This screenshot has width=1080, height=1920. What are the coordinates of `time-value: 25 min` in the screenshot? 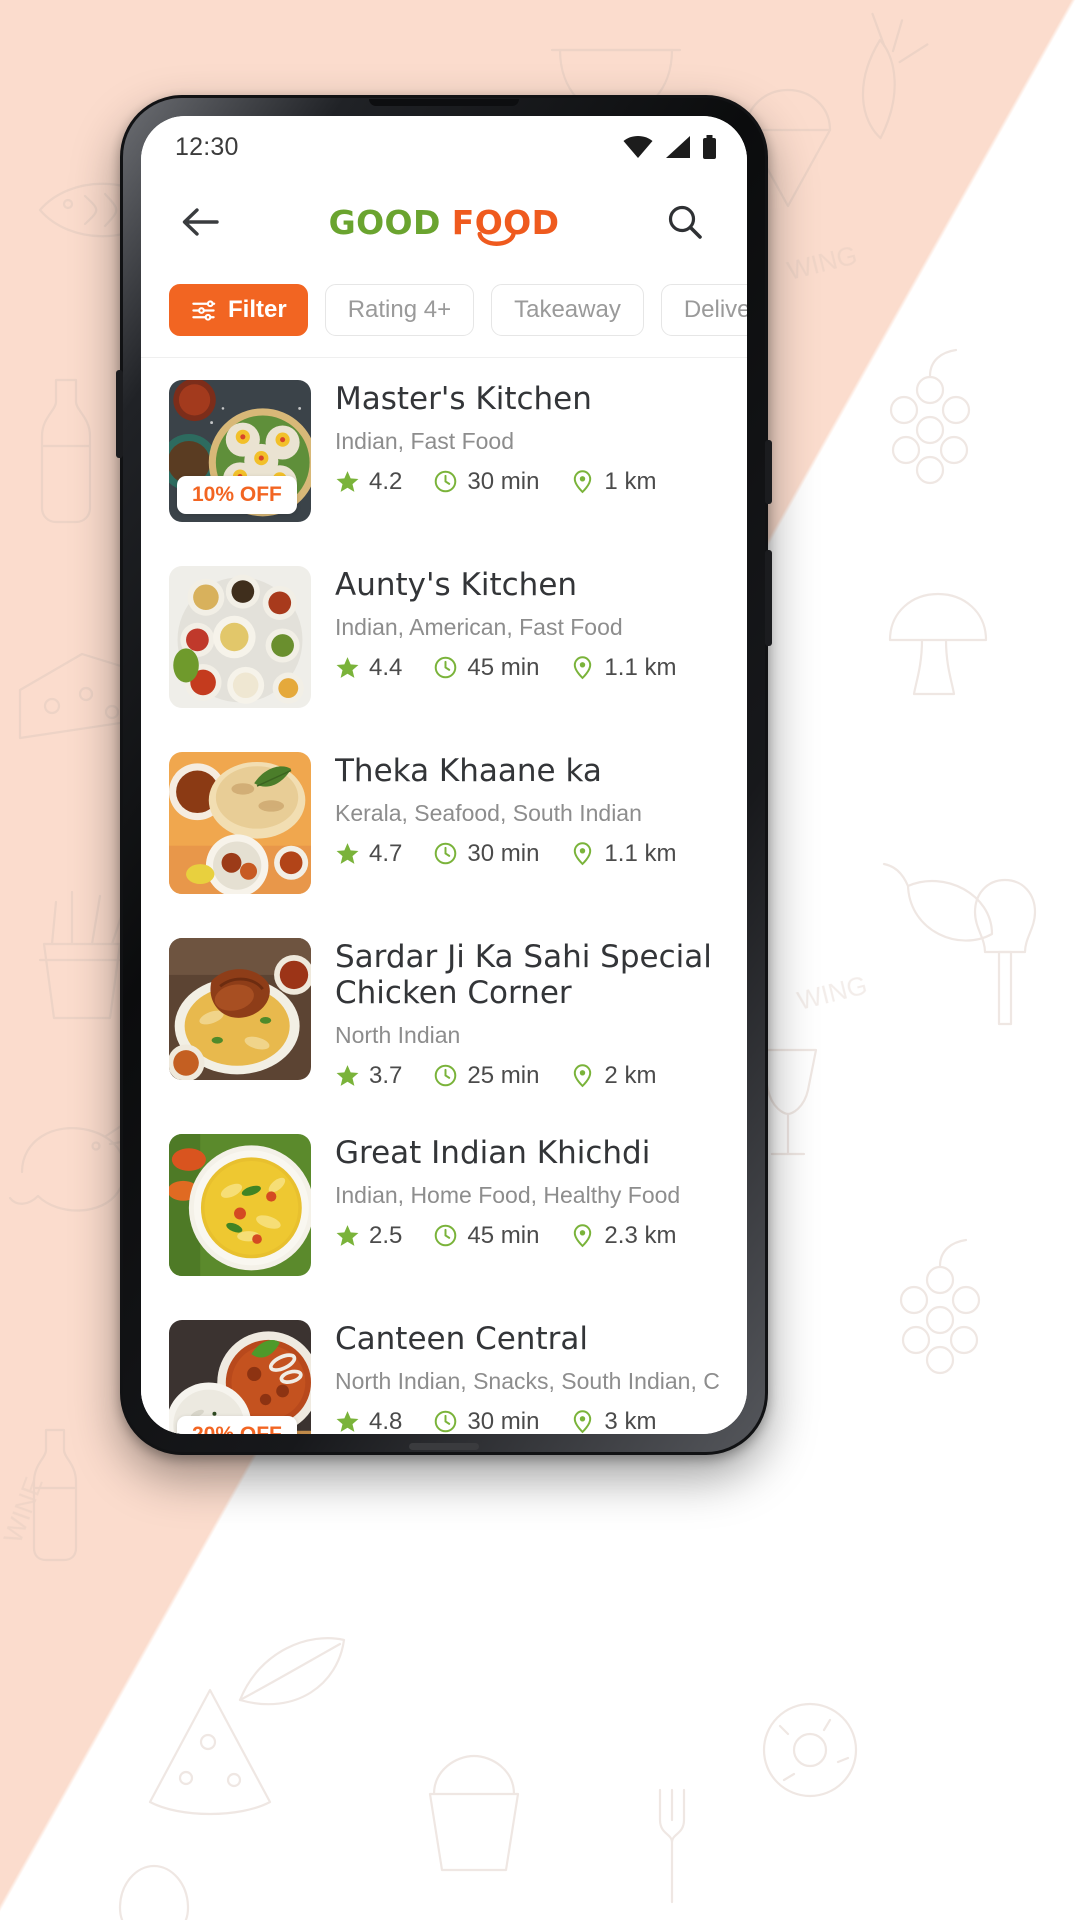 It's located at (503, 1075).